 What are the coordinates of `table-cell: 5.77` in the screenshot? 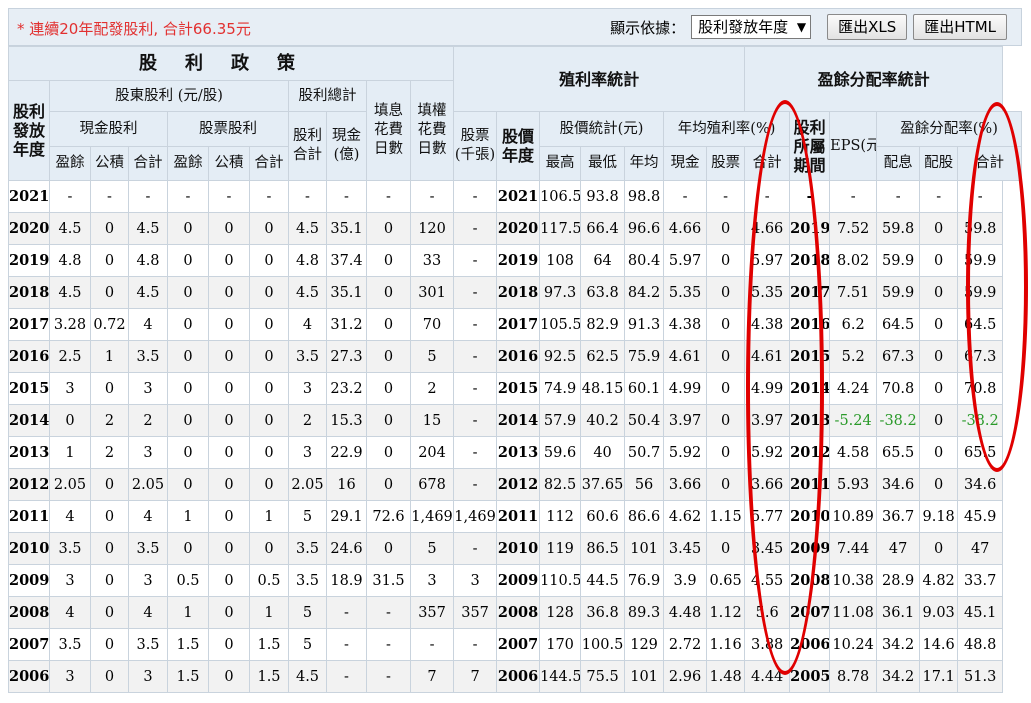 It's located at (767, 516).